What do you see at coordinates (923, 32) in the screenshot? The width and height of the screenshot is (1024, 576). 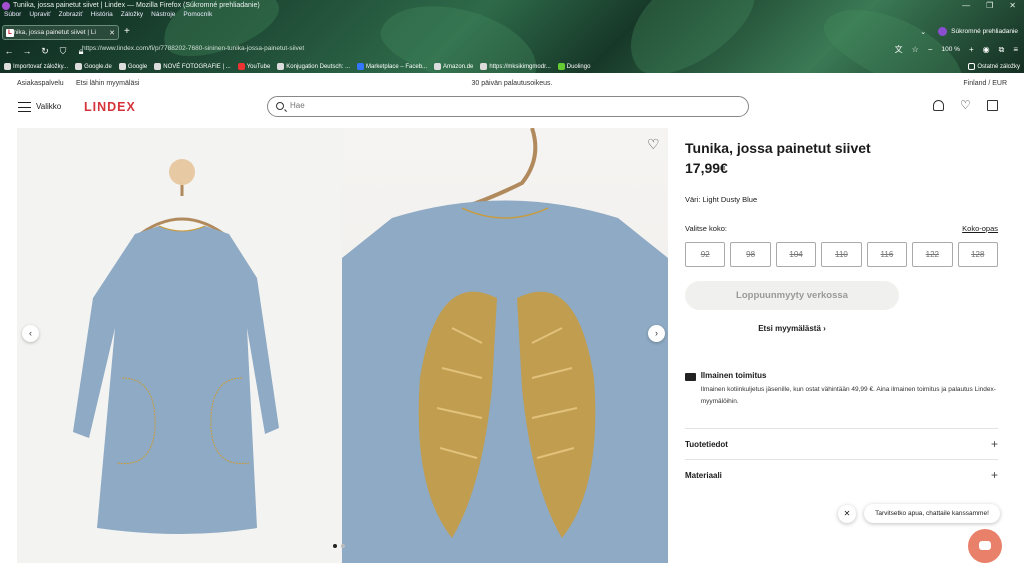 I see `list-tabs-icon: ⌄` at bounding box center [923, 32].